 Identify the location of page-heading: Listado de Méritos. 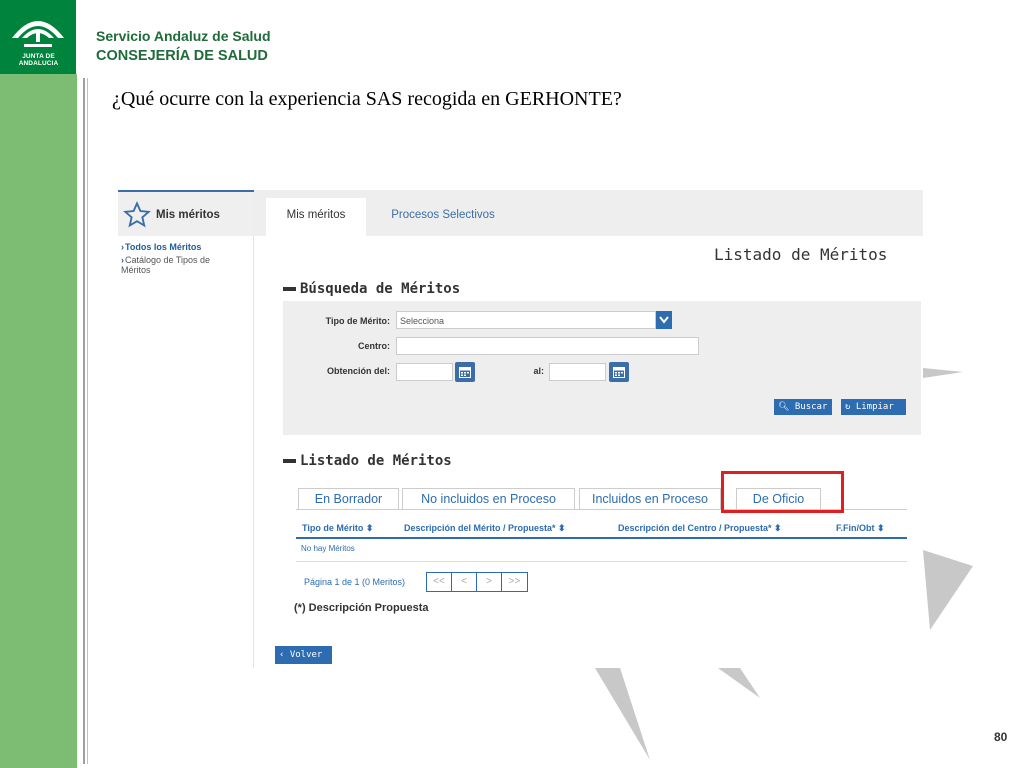
(801, 254).